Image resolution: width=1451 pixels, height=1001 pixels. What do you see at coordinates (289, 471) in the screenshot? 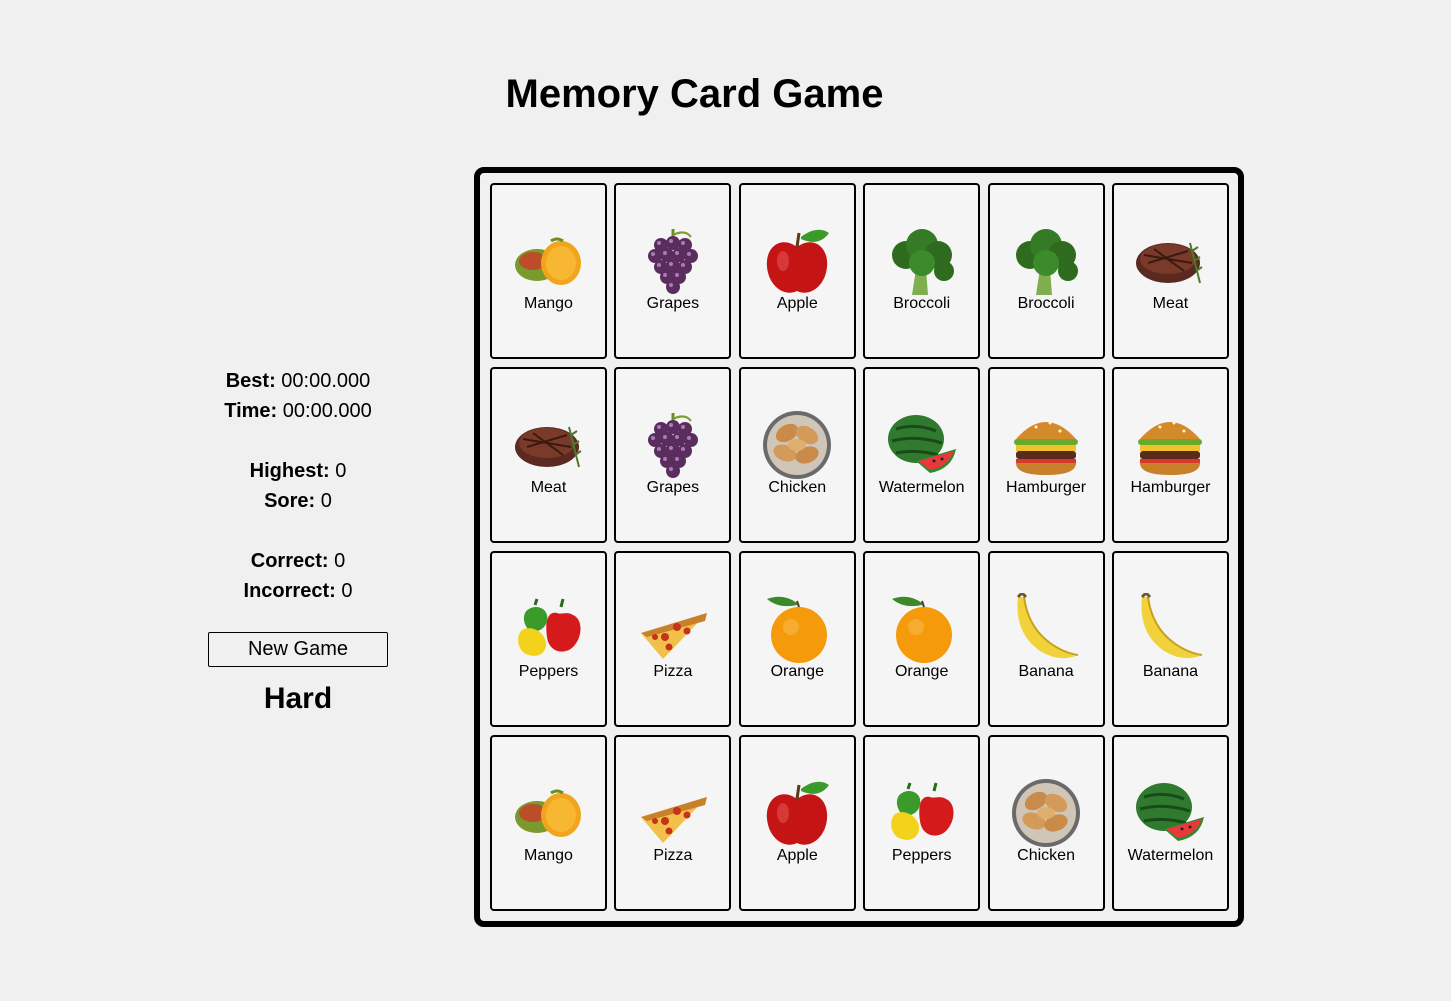
I see `highest-label: Highest:` at bounding box center [289, 471].